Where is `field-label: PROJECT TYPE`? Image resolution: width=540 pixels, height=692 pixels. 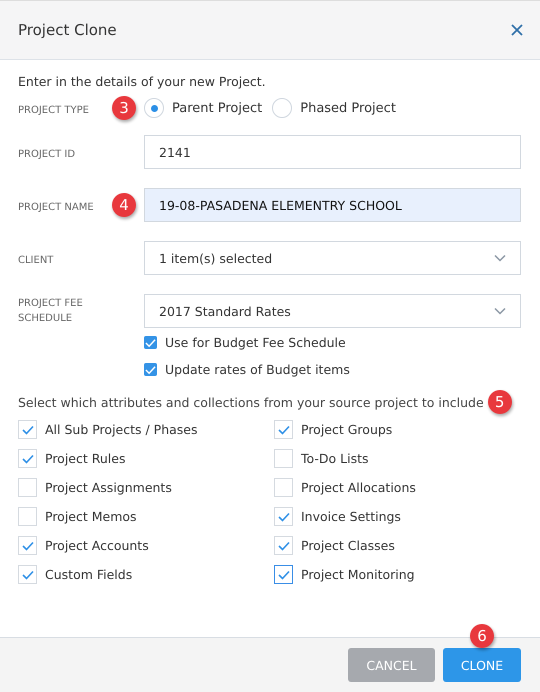 field-label: PROJECT TYPE is located at coordinates (53, 111).